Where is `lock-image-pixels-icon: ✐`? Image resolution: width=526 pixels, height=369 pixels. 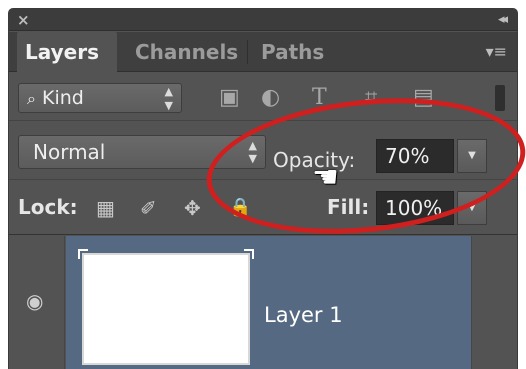 lock-image-pixels-icon: ✐ is located at coordinates (148, 208).